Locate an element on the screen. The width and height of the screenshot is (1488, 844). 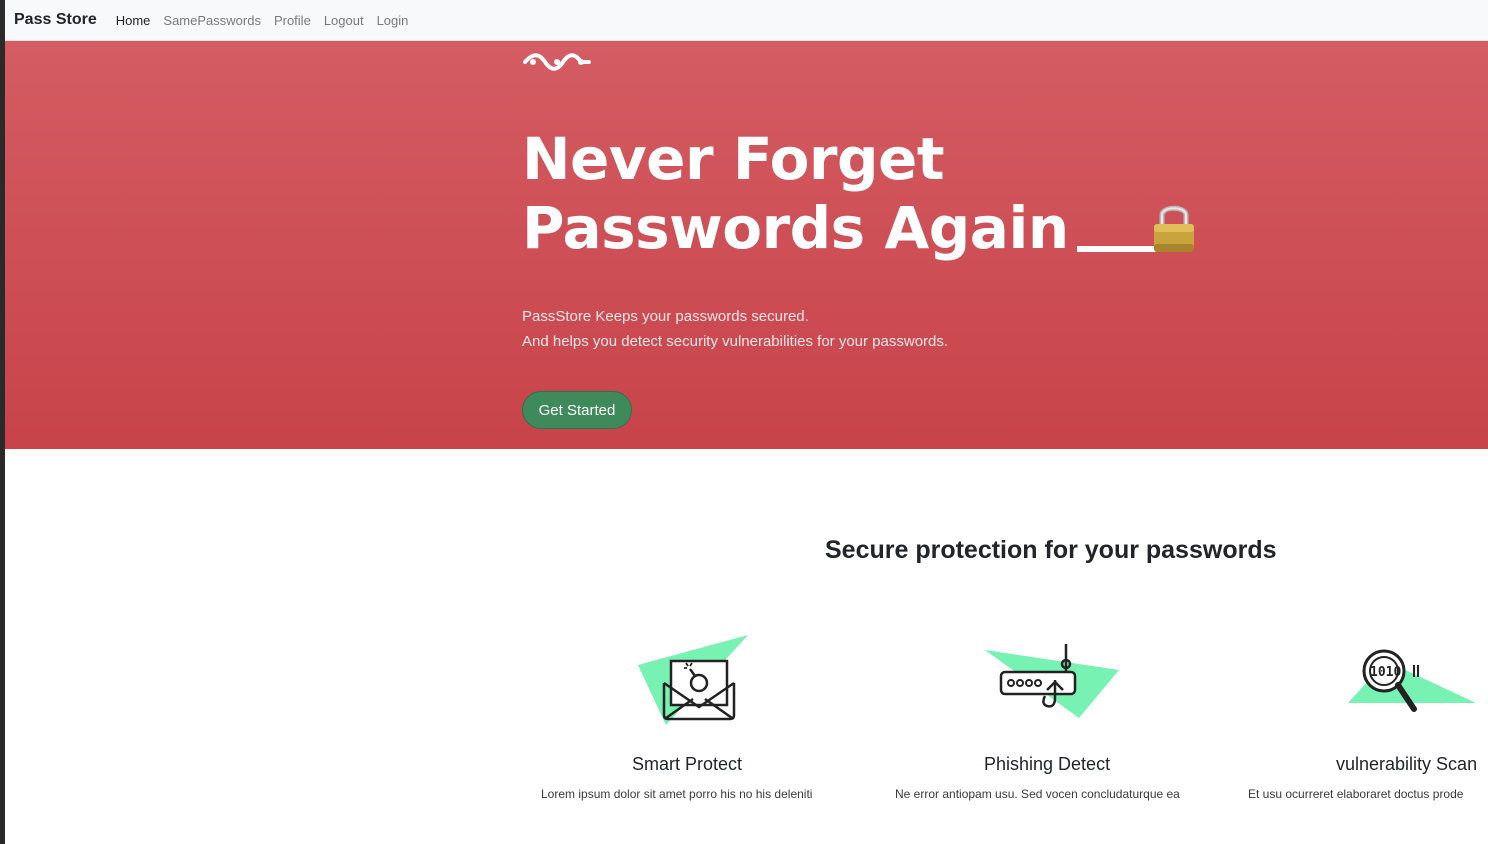
get-started-button: Get Started is located at coordinates (577, 410).